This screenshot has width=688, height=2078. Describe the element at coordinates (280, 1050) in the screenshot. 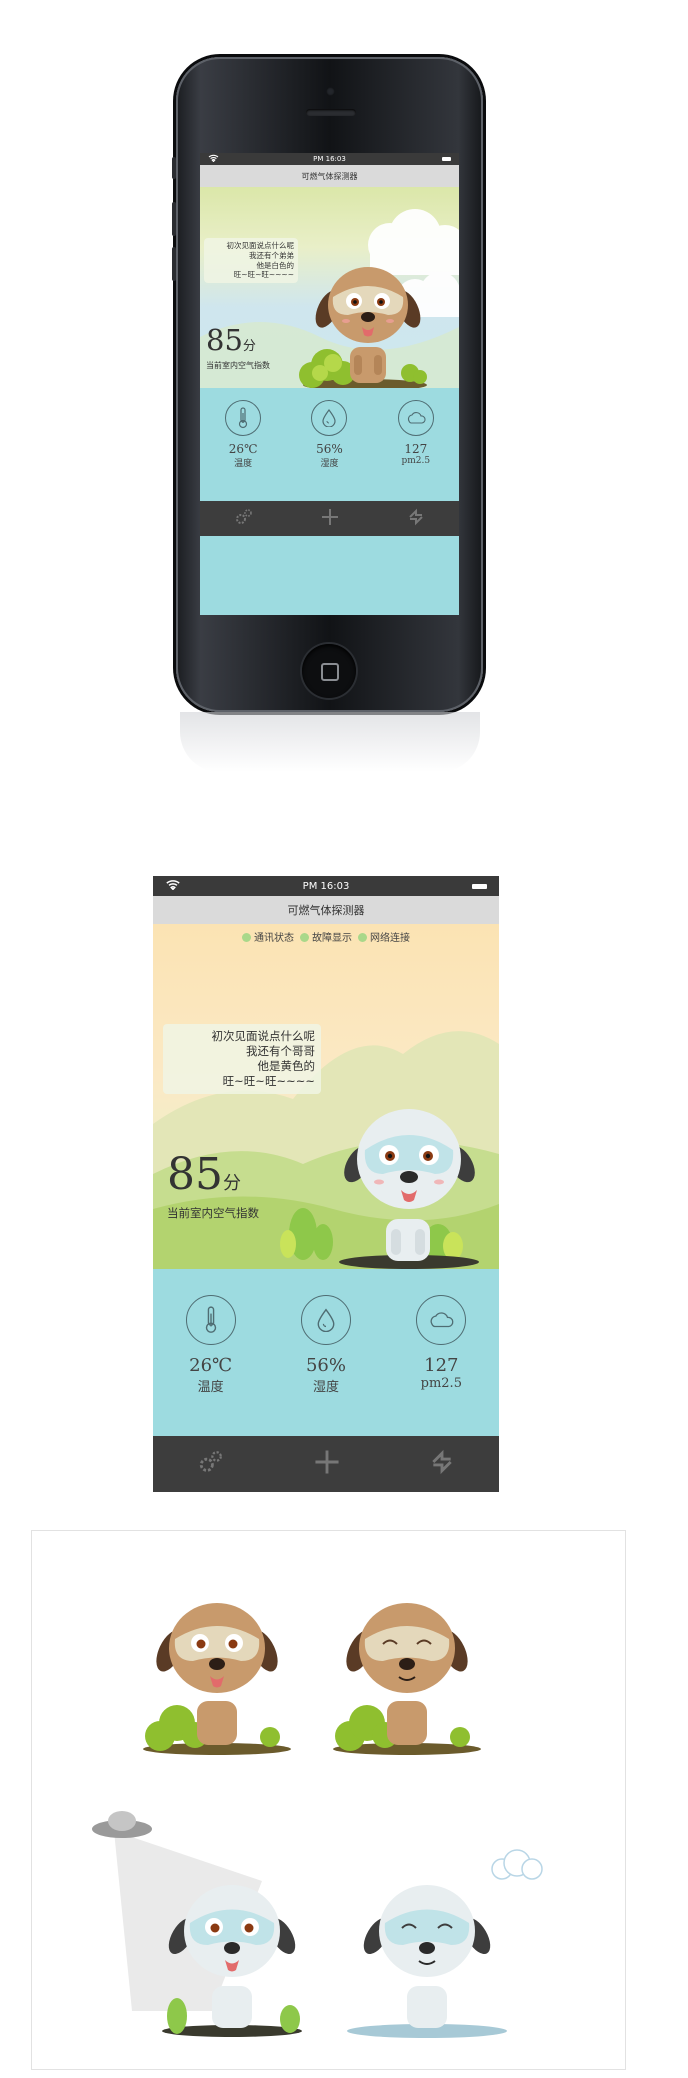

I see `bubble-line: 我还有个哥哥` at that location.